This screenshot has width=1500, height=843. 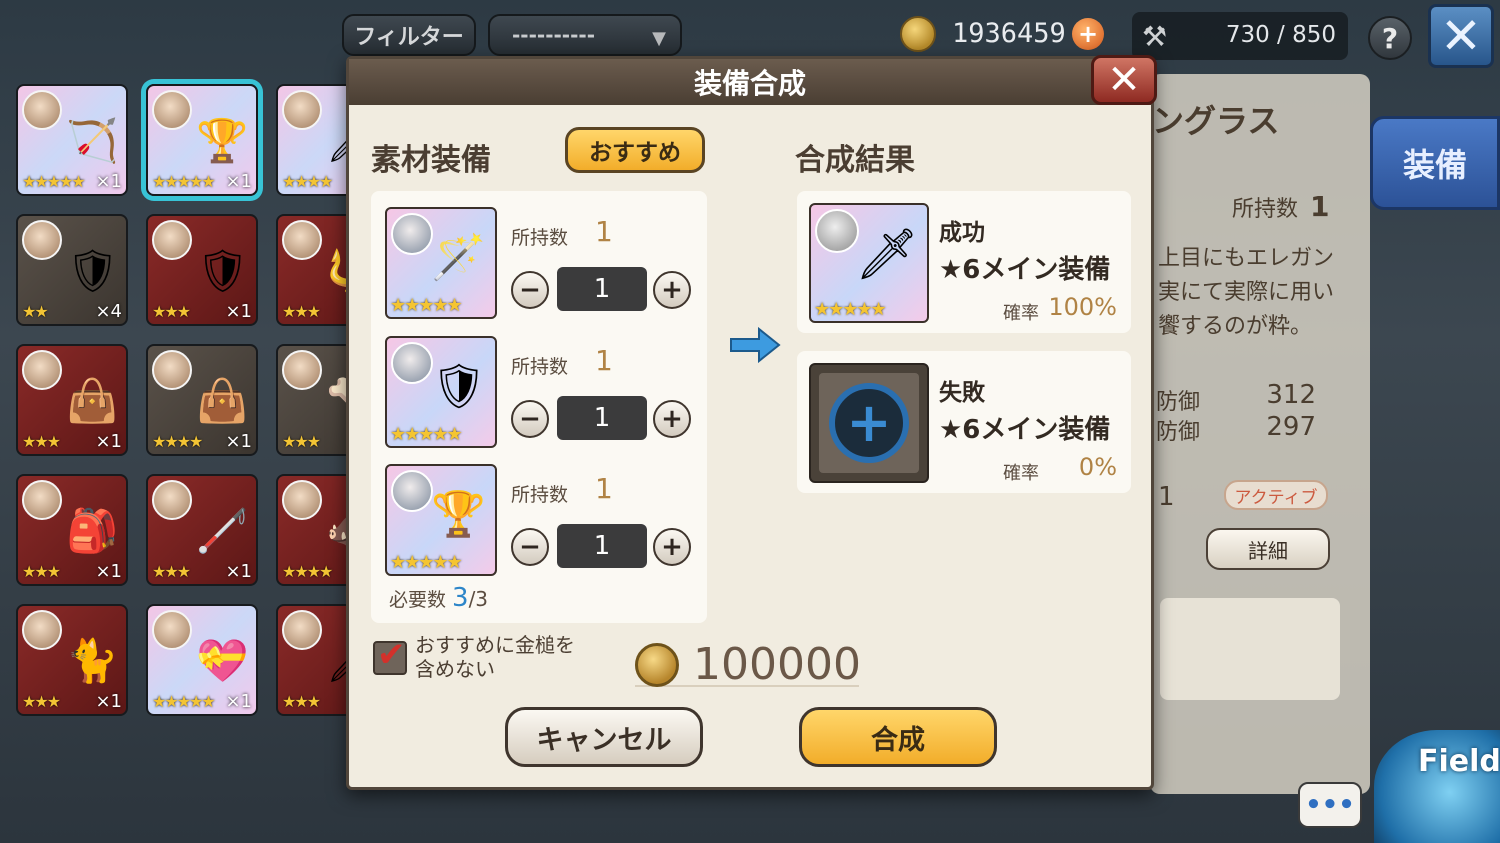 I want to click on inventory-slot: 🛡 ★★★ ×1, so click(x=202, y=270).